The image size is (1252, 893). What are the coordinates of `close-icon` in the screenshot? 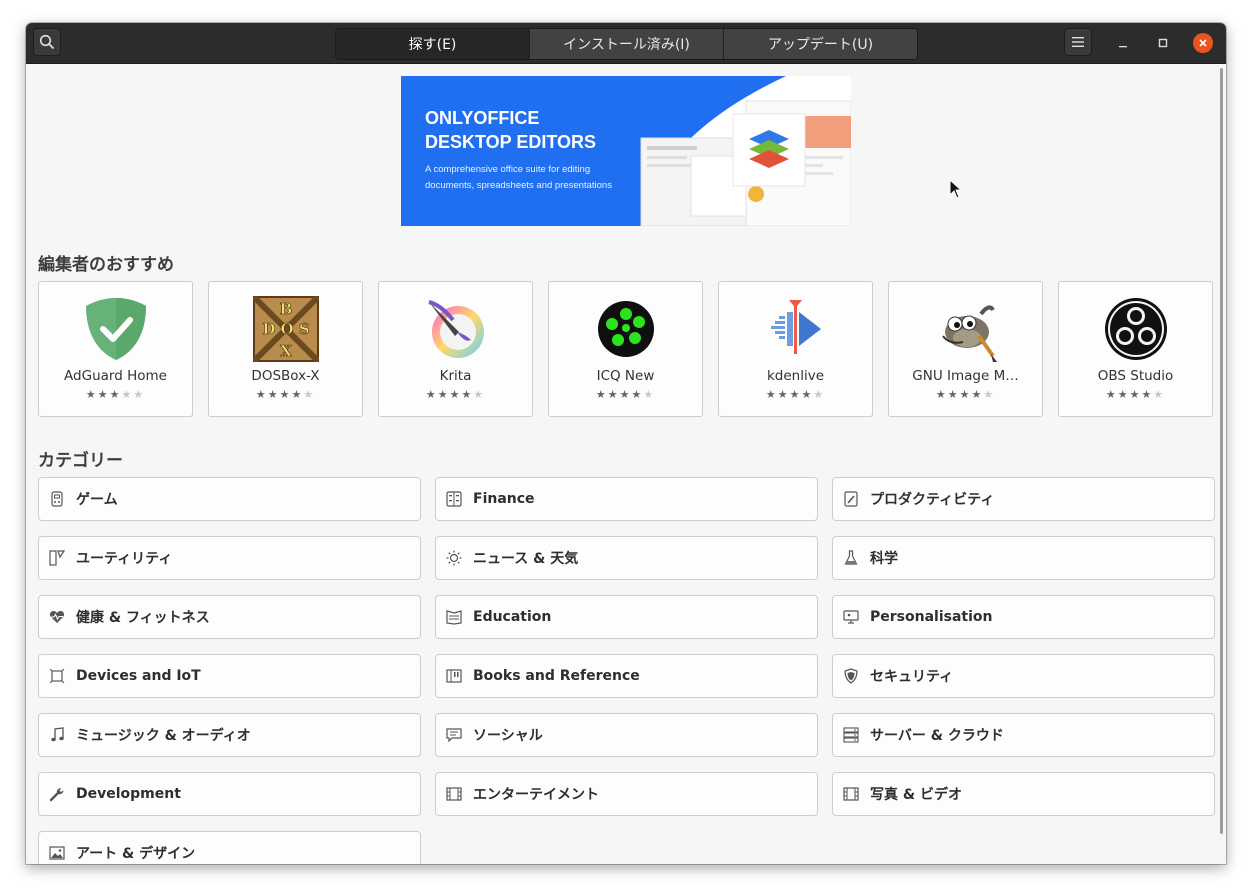 It's located at (1203, 43).